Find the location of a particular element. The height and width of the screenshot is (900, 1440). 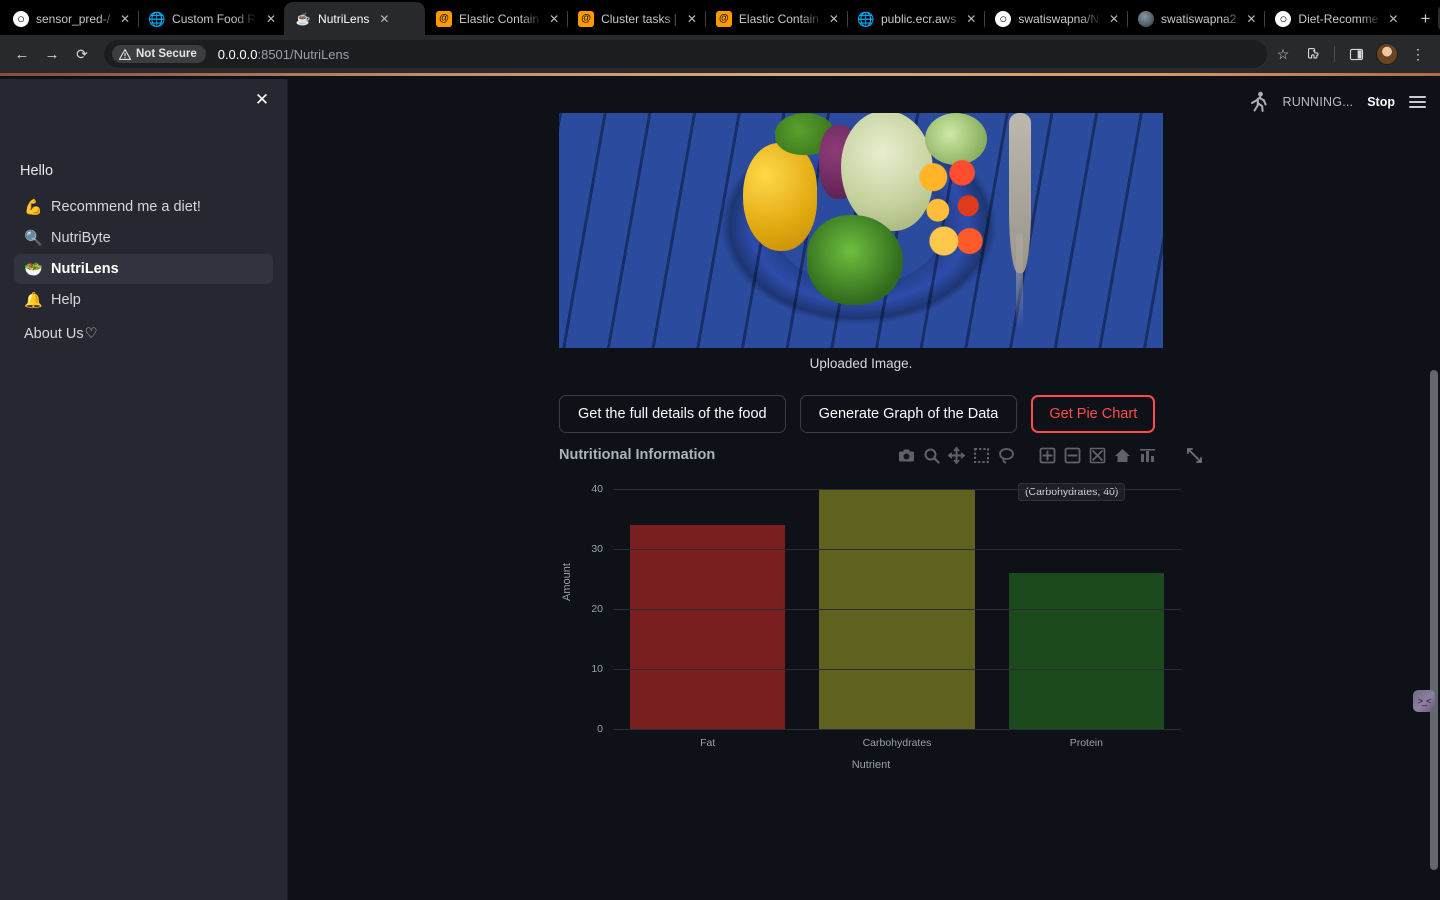

get-pie-chart-button: Get Pie Chart is located at coordinates (1093, 414).